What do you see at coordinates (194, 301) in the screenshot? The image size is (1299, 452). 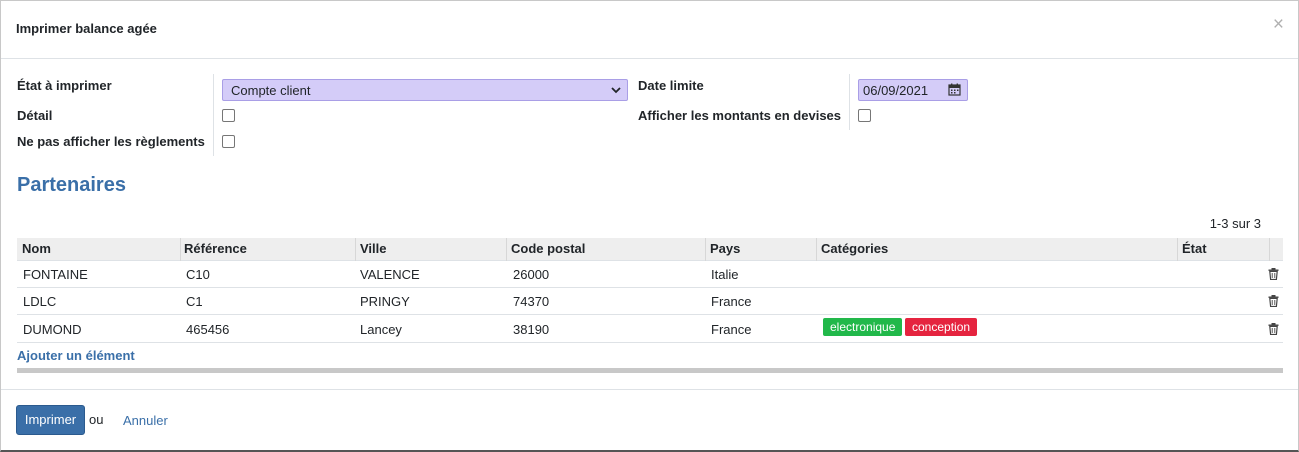 I see `cell-reference: C1` at bounding box center [194, 301].